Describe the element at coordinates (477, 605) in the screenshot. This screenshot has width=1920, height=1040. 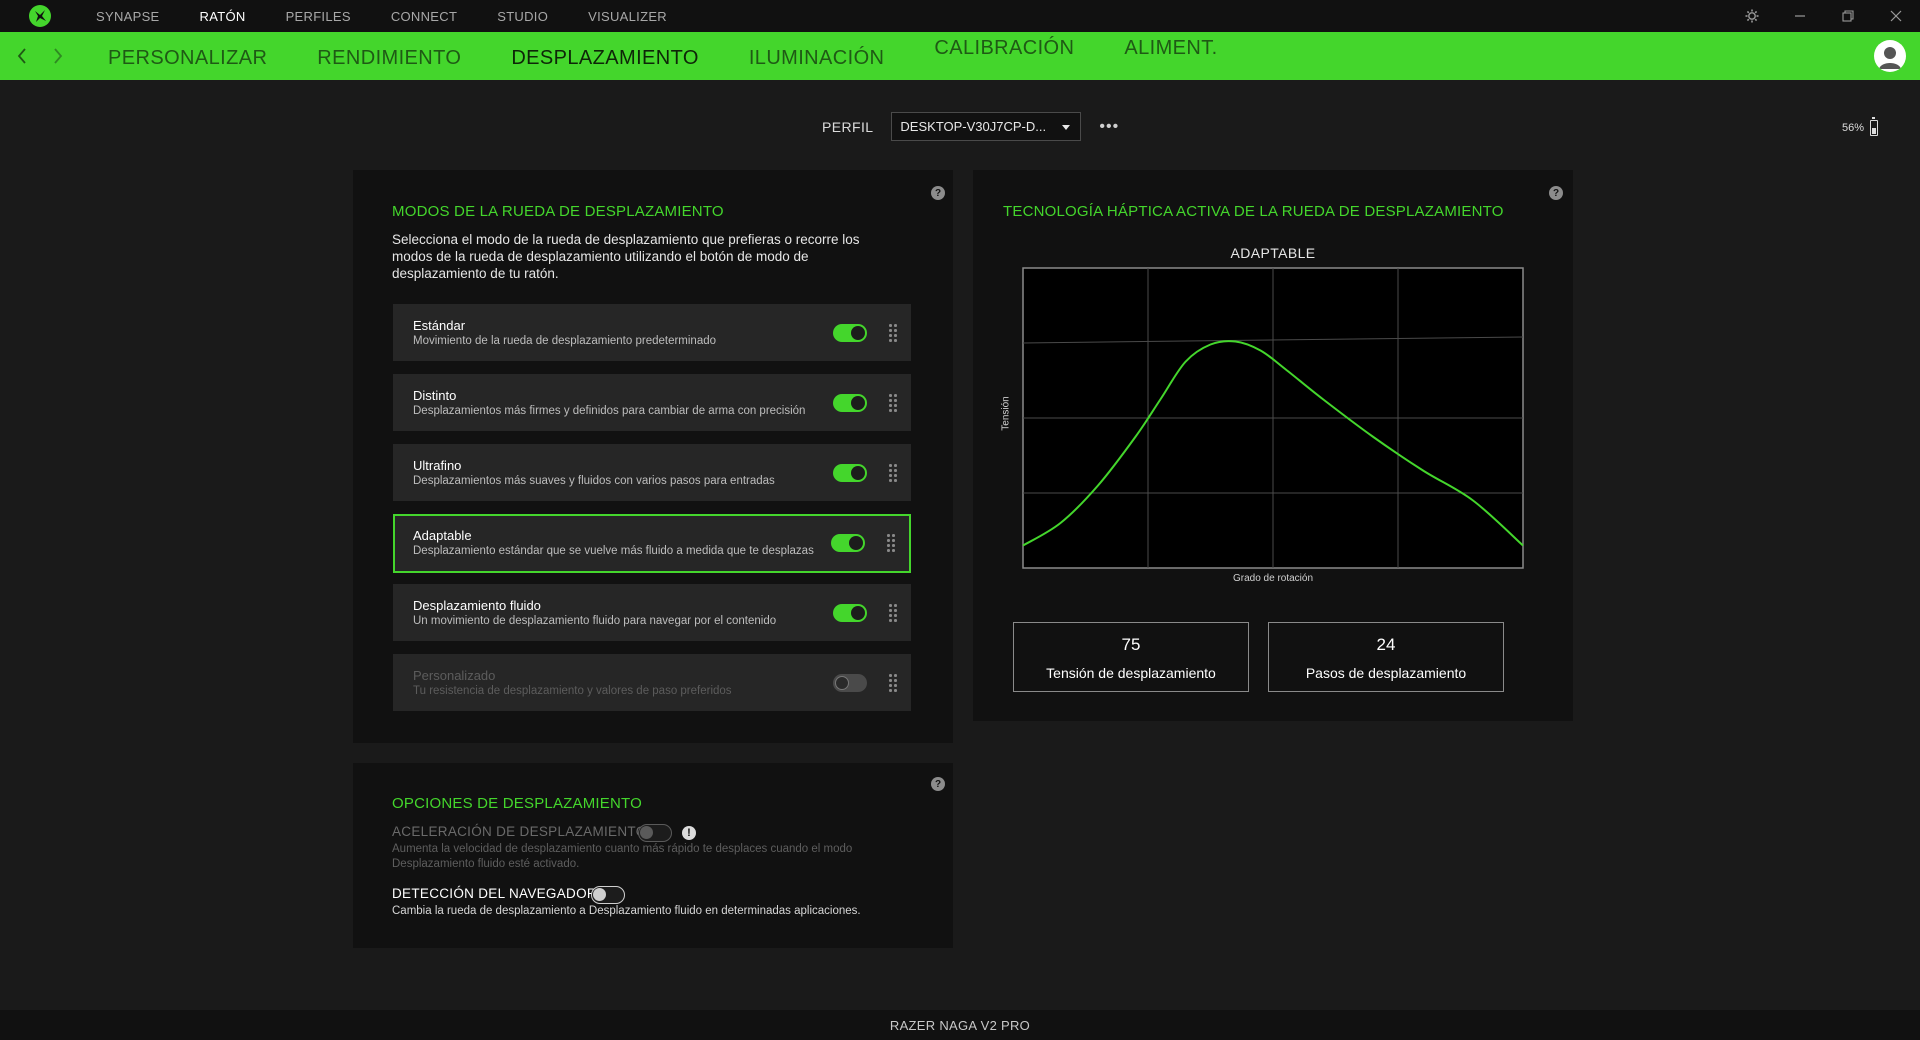
I see `mode-name: Desplazamiento fluido` at that location.